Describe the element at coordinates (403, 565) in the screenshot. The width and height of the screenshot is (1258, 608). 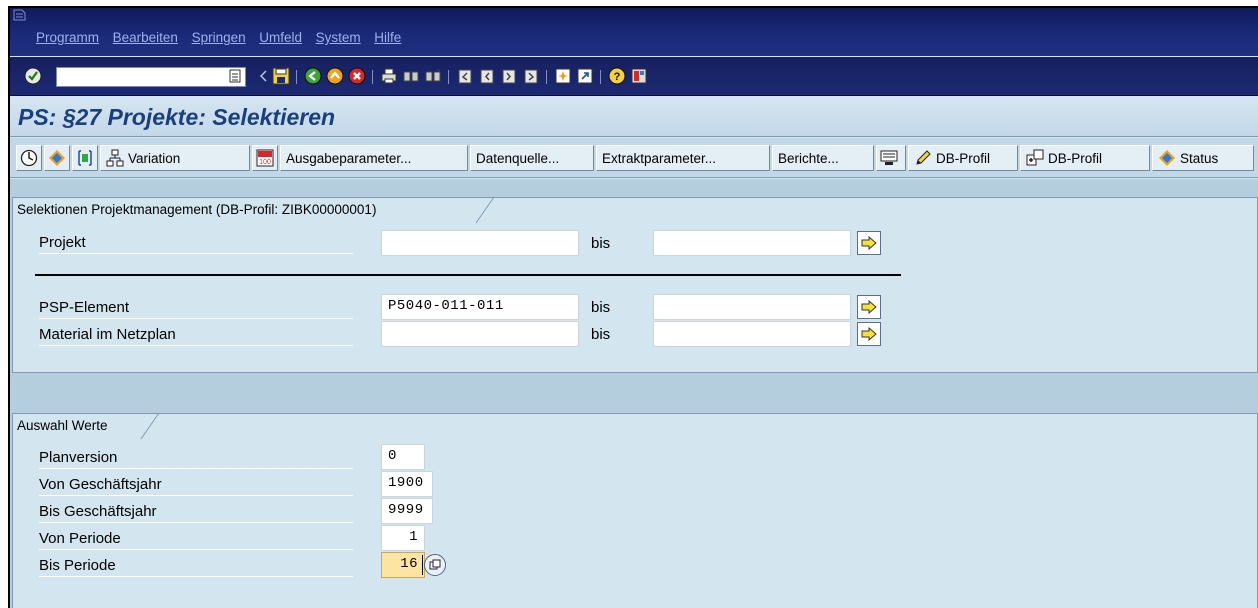
I see `bis-periode-input: 16` at that location.